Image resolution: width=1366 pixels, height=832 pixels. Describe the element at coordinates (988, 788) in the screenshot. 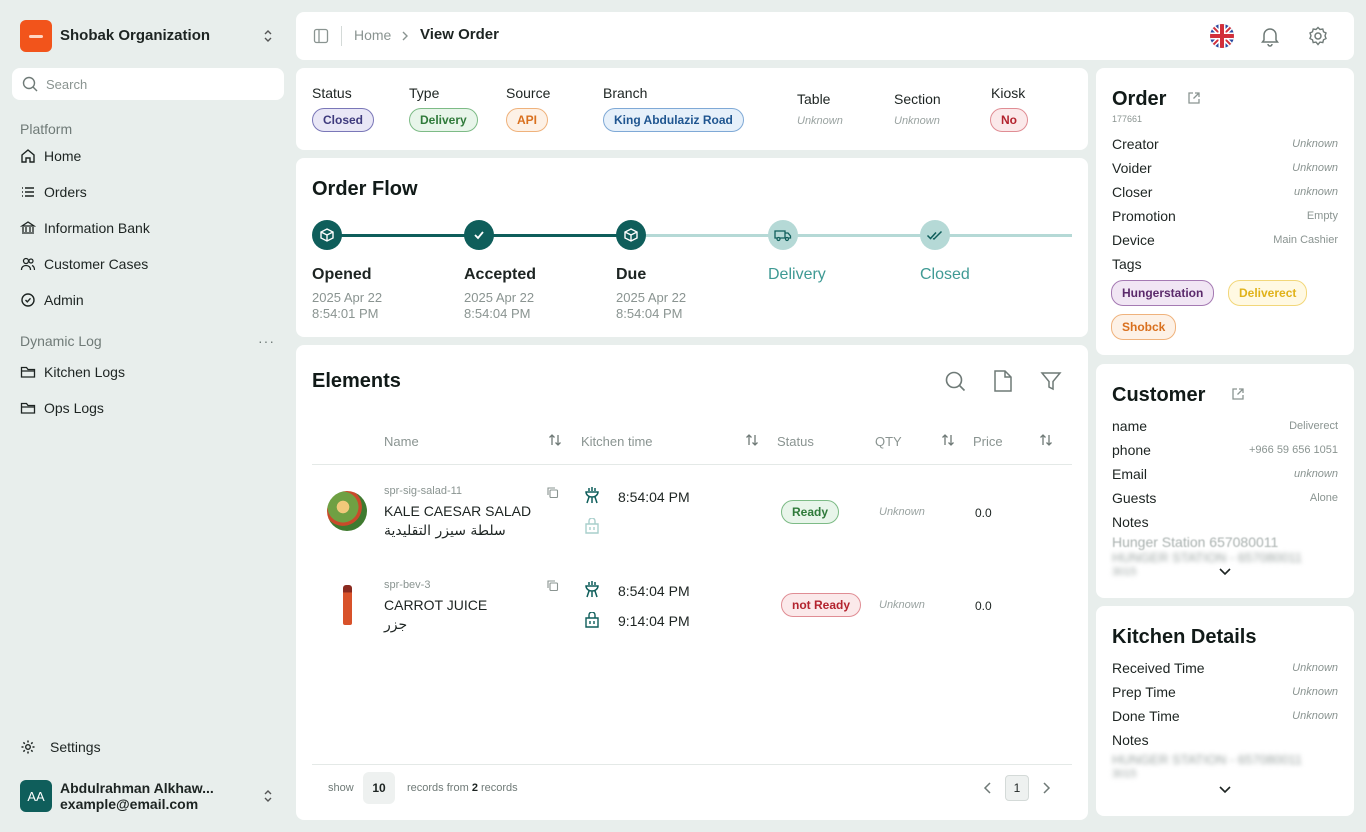

I see `chevron-left-icon` at that location.